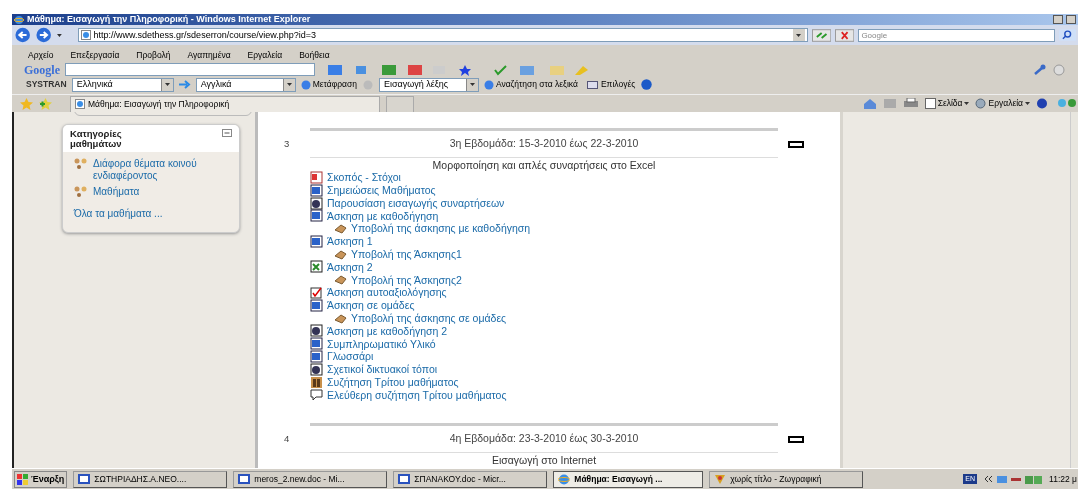 The width and height of the screenshot is (1078, 489). Describe the element at coordinates (387, 292) in the screenshot. I see `activity-link: Άσκηση αυτοαξιολόγησης` at that location.